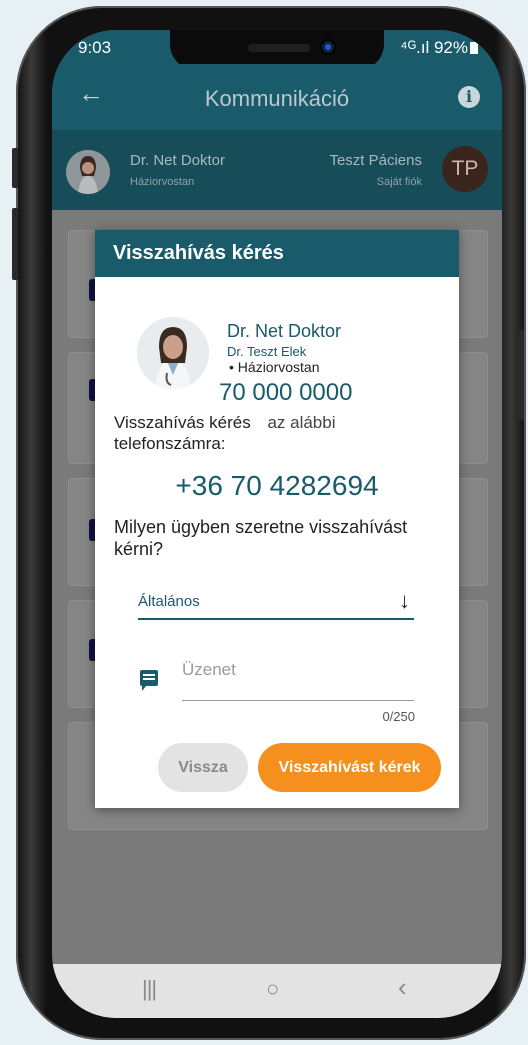  I want to click on message-field, so click(298, 678).